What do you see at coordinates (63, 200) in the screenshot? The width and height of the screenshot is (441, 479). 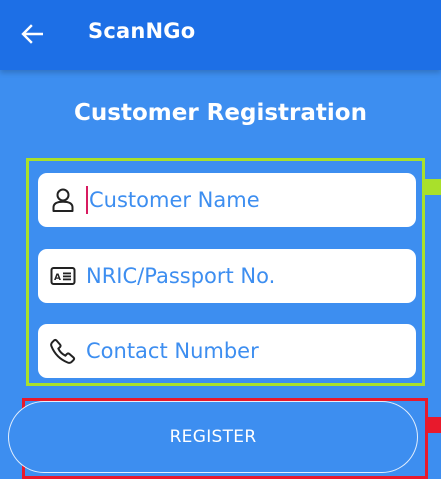 I see `person-icon` at bounding box center [63, 200].